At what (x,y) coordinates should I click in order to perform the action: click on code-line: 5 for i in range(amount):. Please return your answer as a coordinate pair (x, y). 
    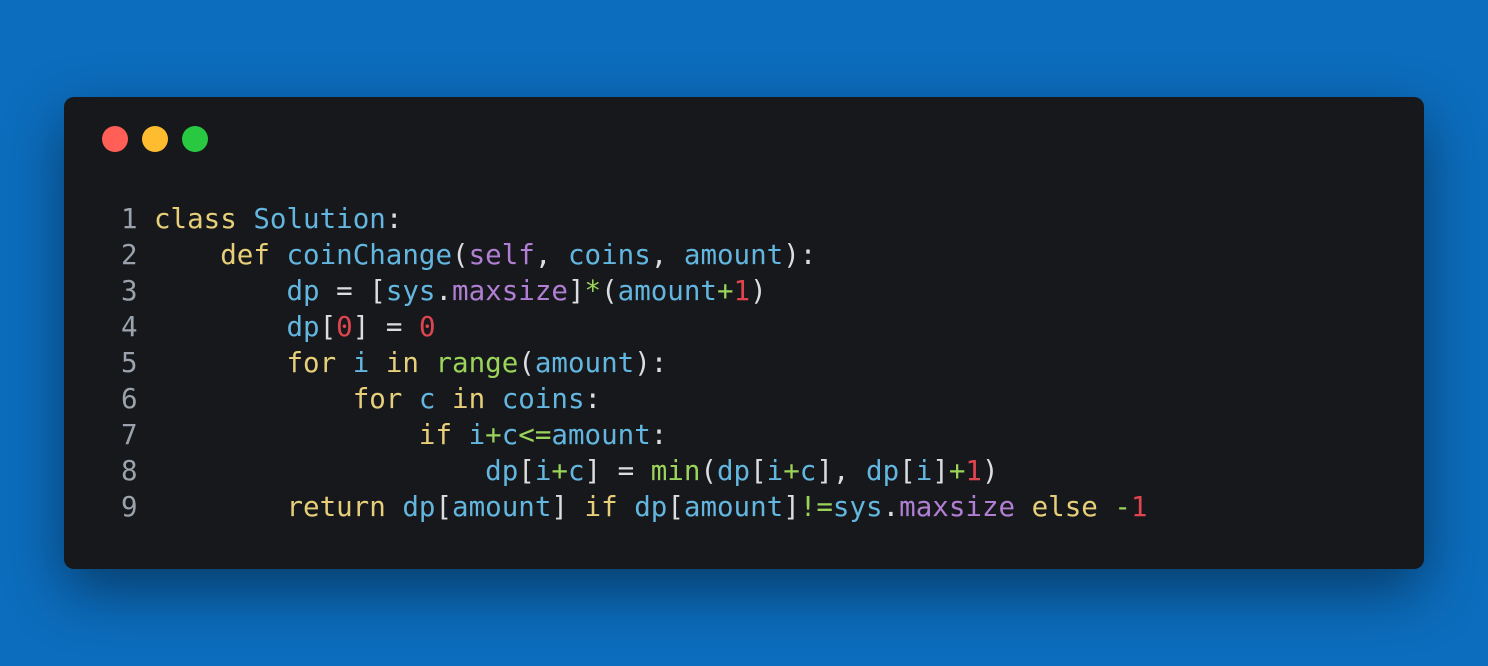
    Looking at the image, I should click on (634, 363).